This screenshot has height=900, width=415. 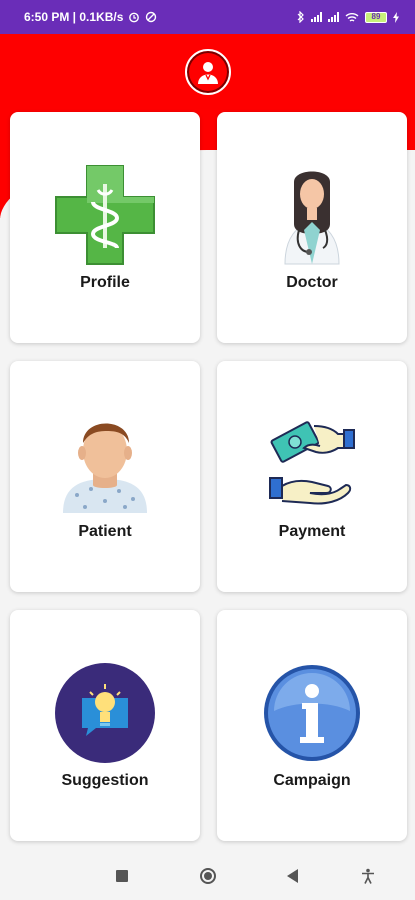 I want to click on data-saver-icon, so click(x=151, y=17).